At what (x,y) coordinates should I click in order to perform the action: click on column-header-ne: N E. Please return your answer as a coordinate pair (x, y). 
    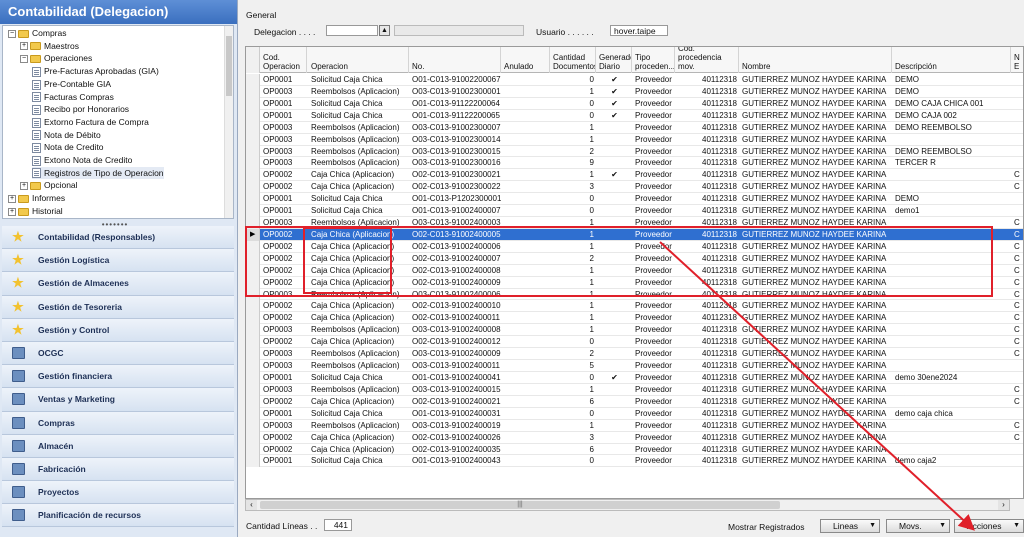
    Looking at the image, I should click on (1017, 60).